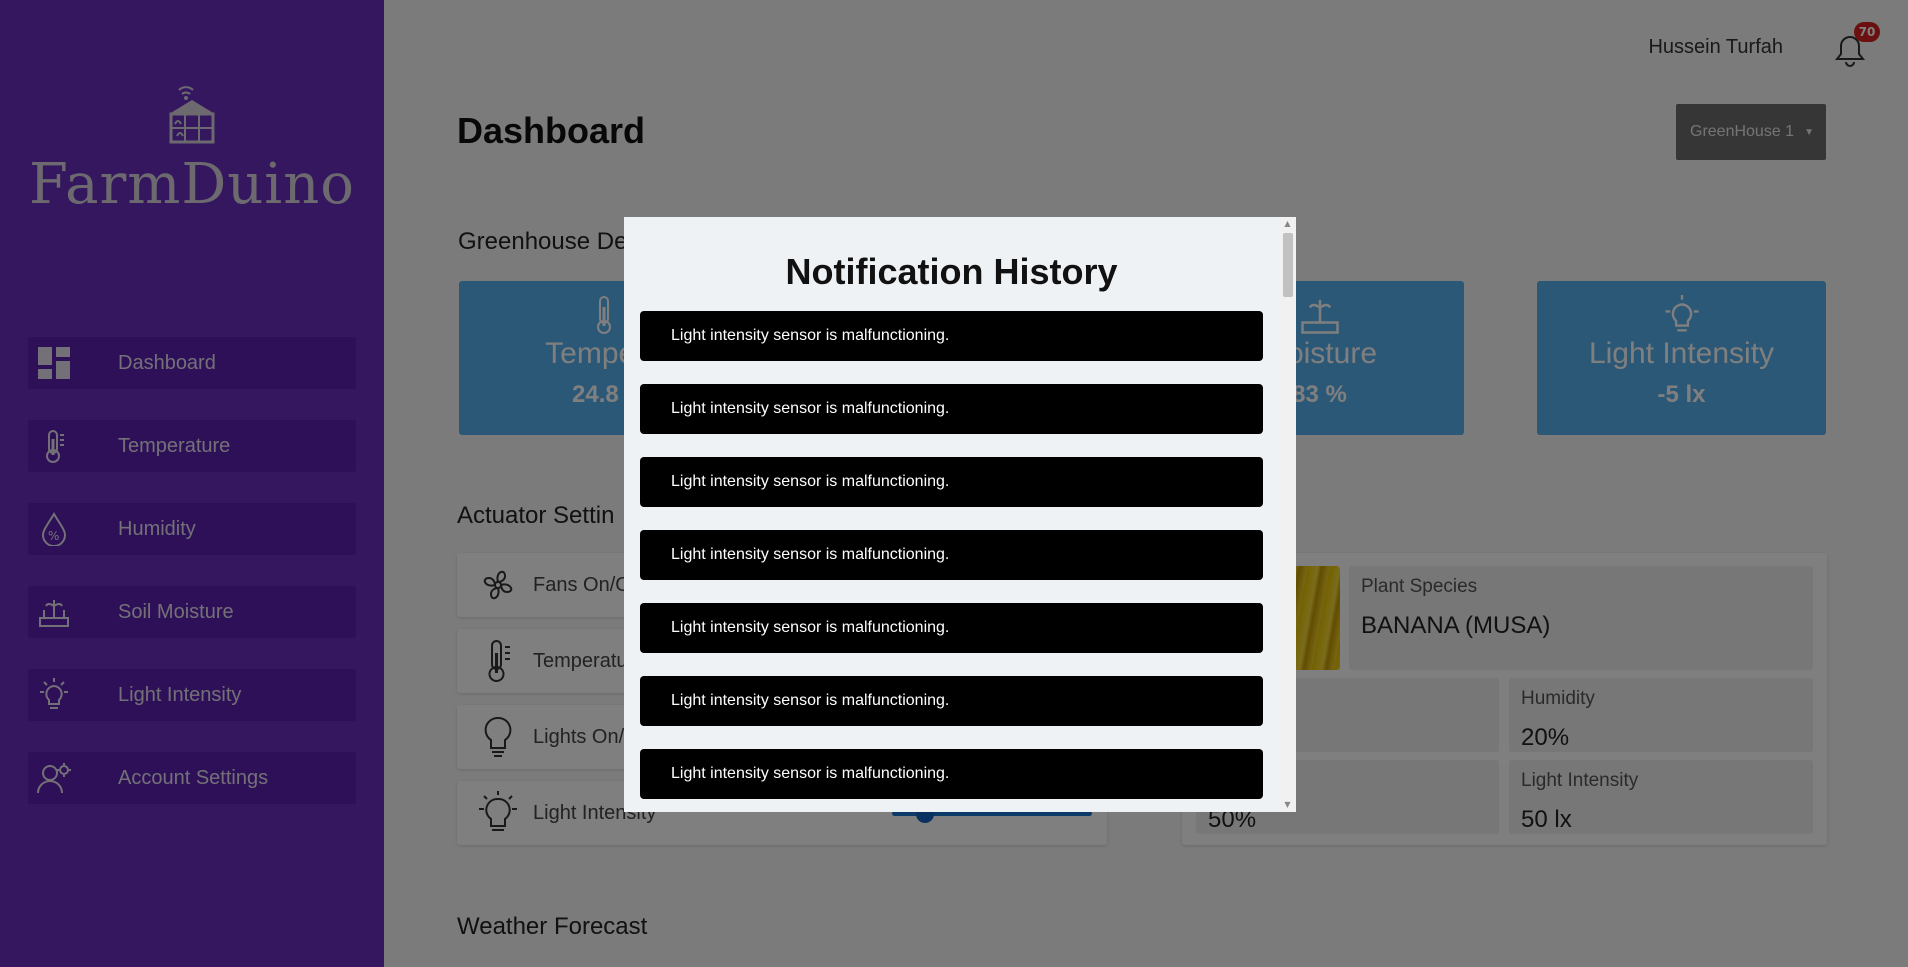 The height and width of the screenshot is (967, 1908). I want to click on modal-title: Notification History, so click(951, 271).